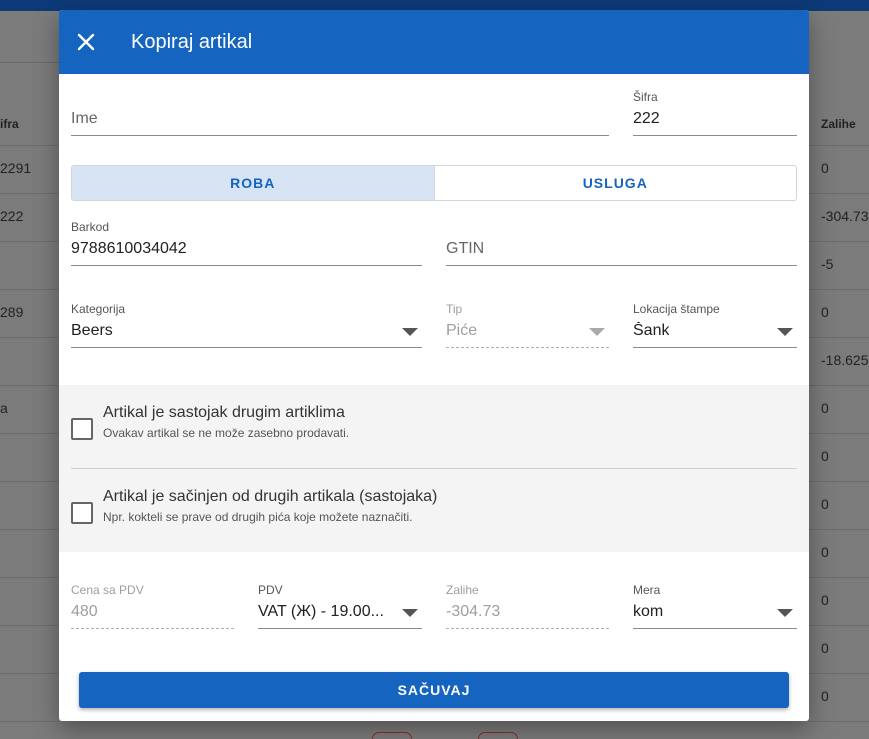 Image resolution: width=869 pixels, height=739 pixels. Describe the element at coordinates (473, 611) in the screenshot. I see `stock-value: -304.73` at that location.